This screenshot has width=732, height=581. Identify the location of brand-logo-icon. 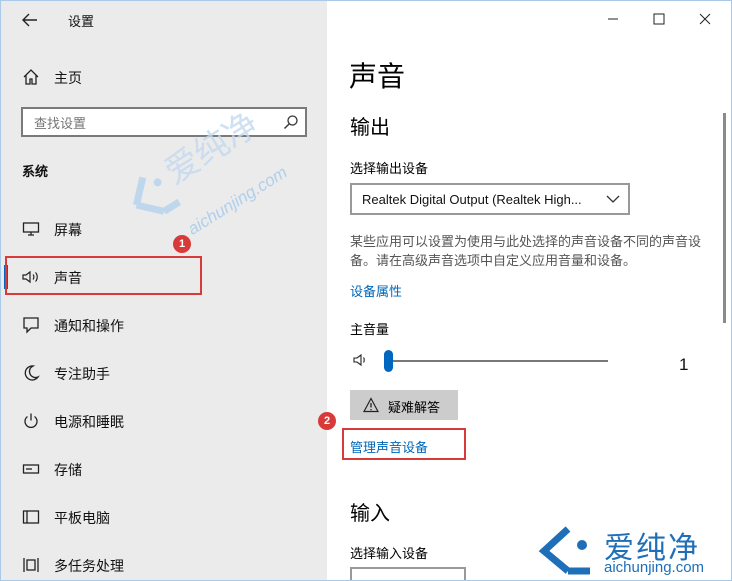
(564, 550).